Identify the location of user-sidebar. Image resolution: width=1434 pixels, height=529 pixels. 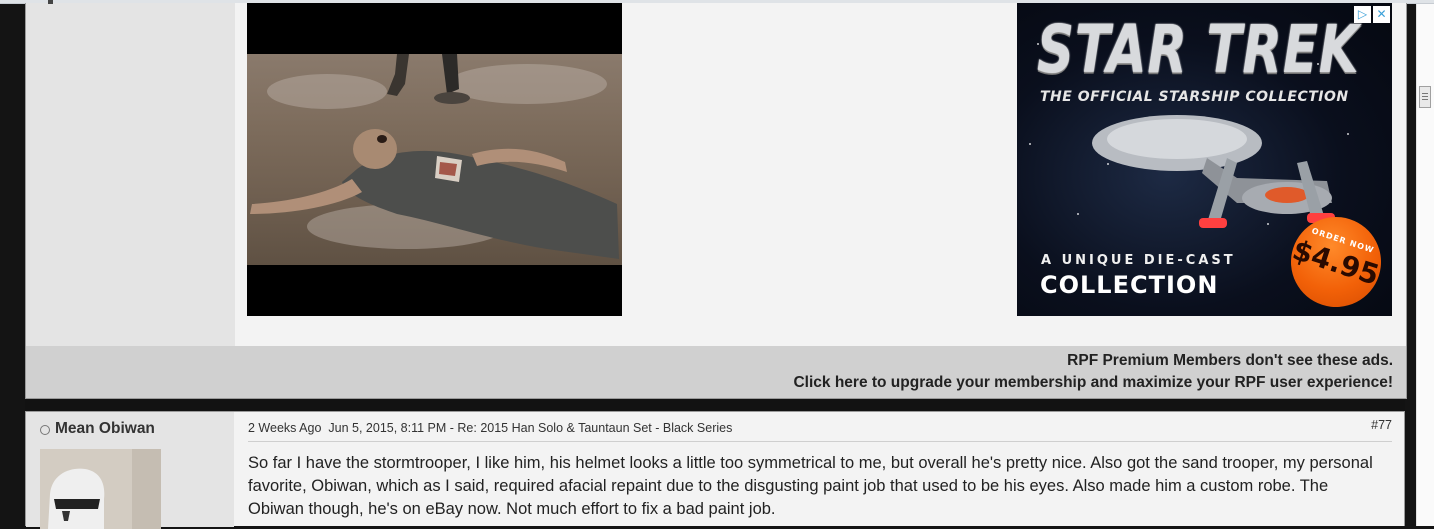
(130, 173).